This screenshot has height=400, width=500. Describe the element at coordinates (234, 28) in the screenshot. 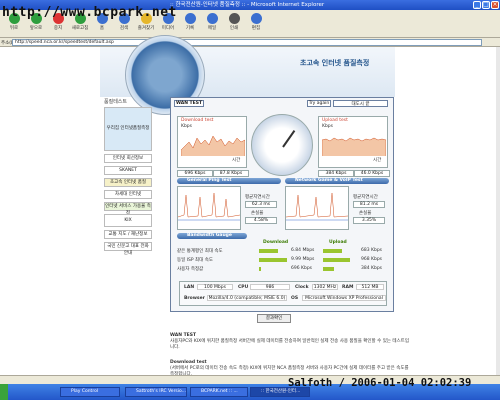

I see `toolbar-label: 인쇄` at that location.